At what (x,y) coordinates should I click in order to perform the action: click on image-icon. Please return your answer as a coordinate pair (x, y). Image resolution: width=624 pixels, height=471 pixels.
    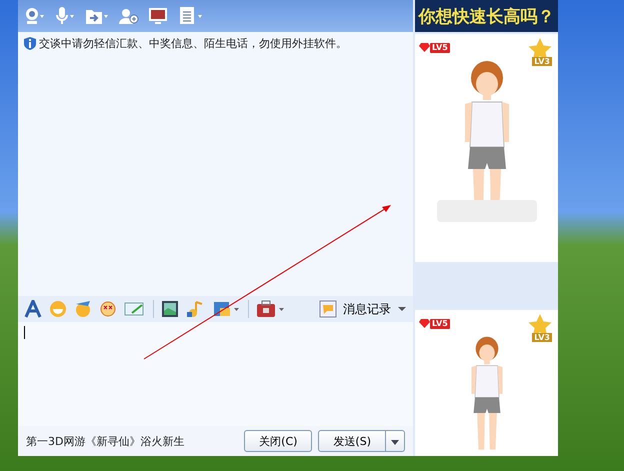
    Looking at the image, I should click on (170, 309).